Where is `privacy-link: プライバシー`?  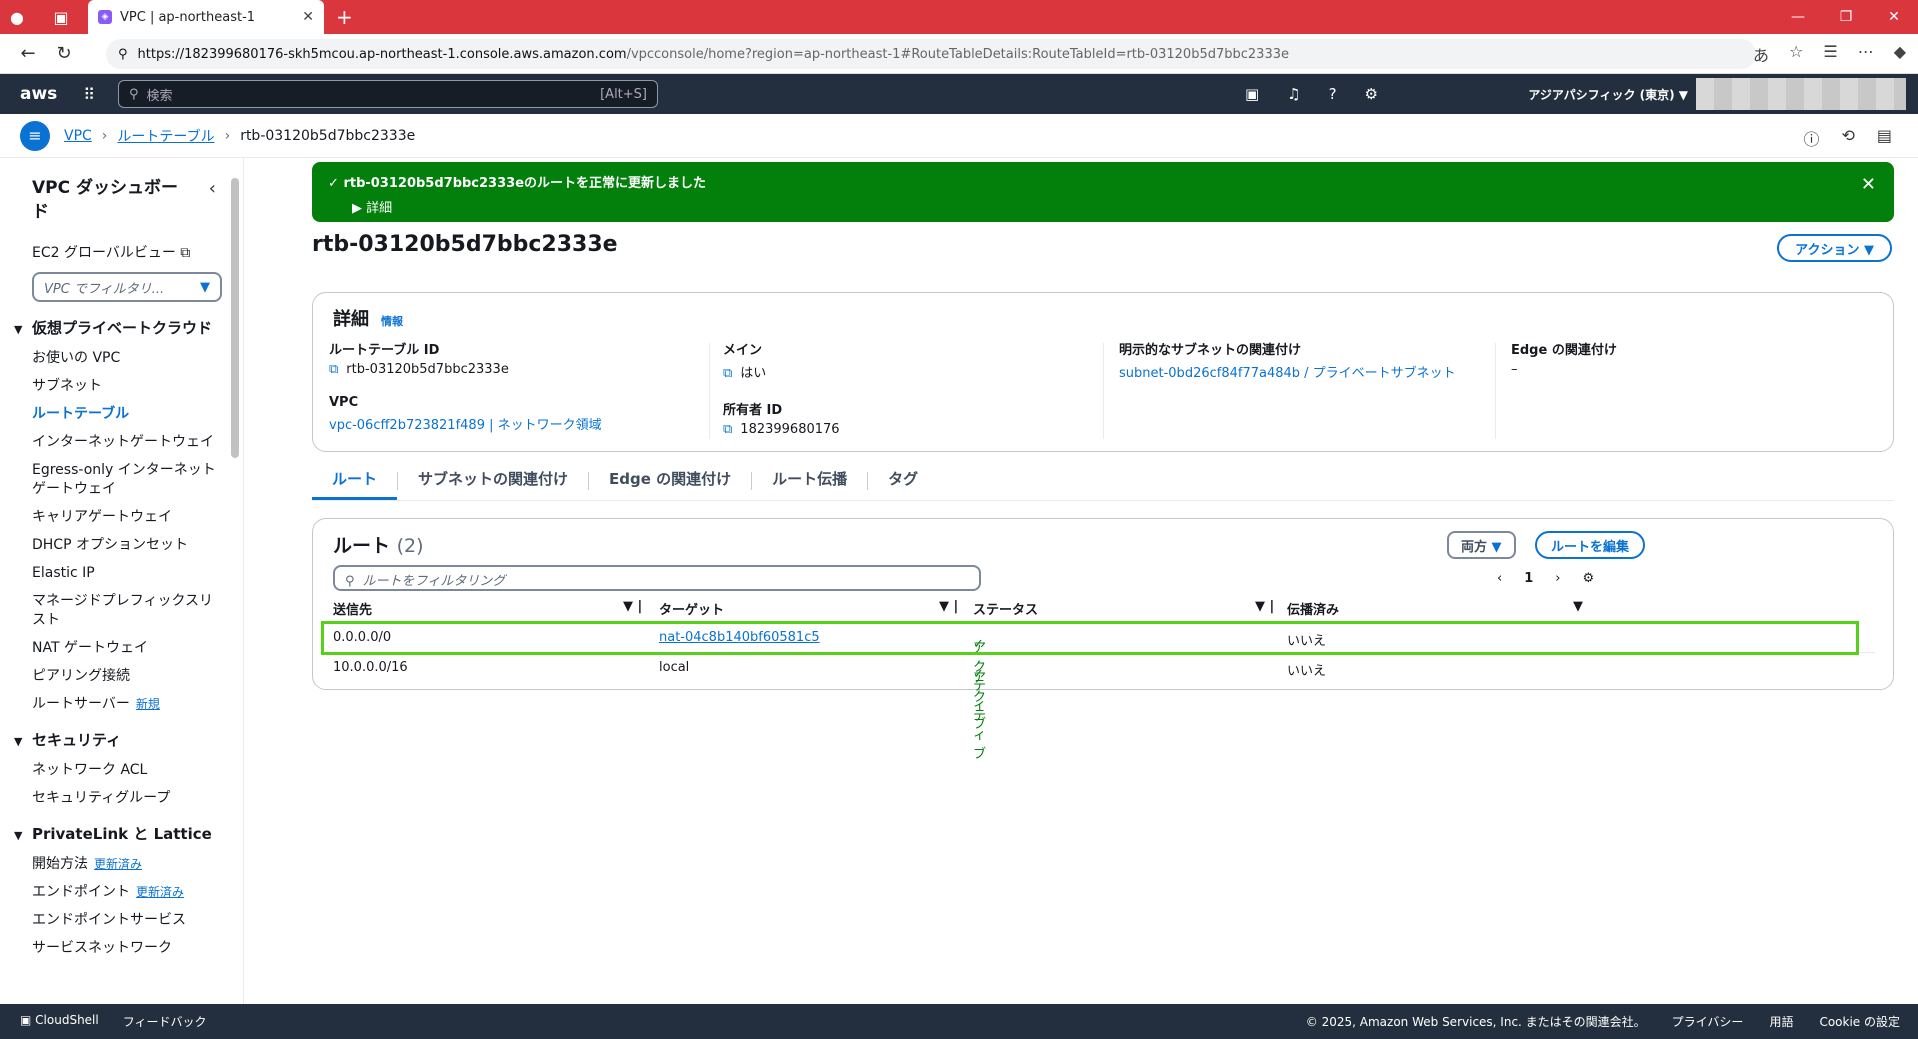
privacy-link: プライバシー is located at coordinates (1708, 1021).